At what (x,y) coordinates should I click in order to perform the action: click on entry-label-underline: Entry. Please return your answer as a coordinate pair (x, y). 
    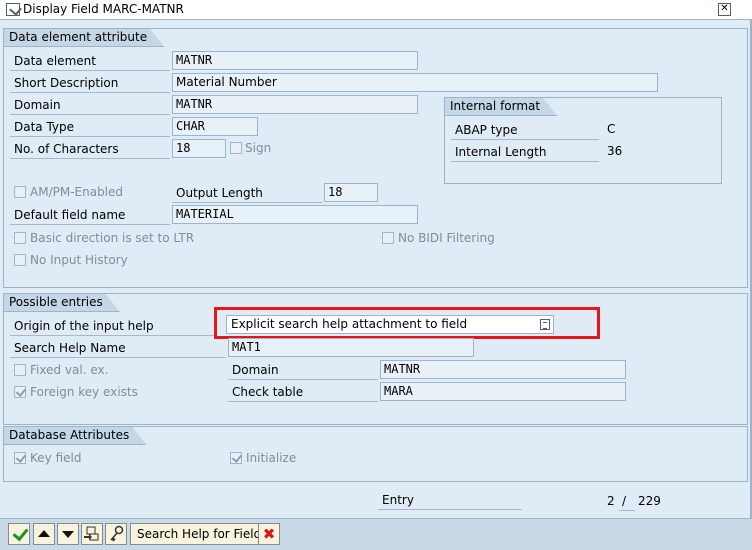
    Looking at the image, I should click on (450, 500).